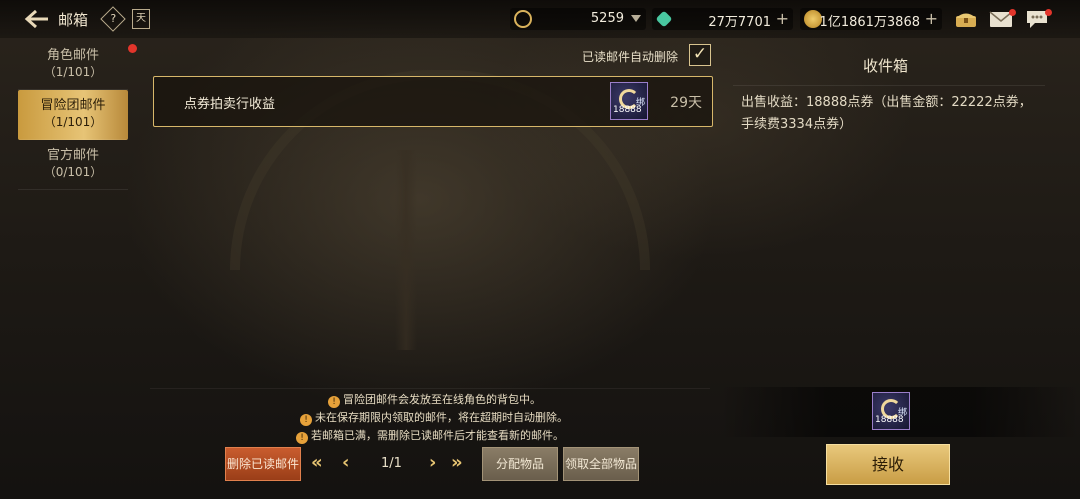 The height and width of the screenshot is (499, 1080). I want to click on mail-notification-dot, so click(1012, 12).